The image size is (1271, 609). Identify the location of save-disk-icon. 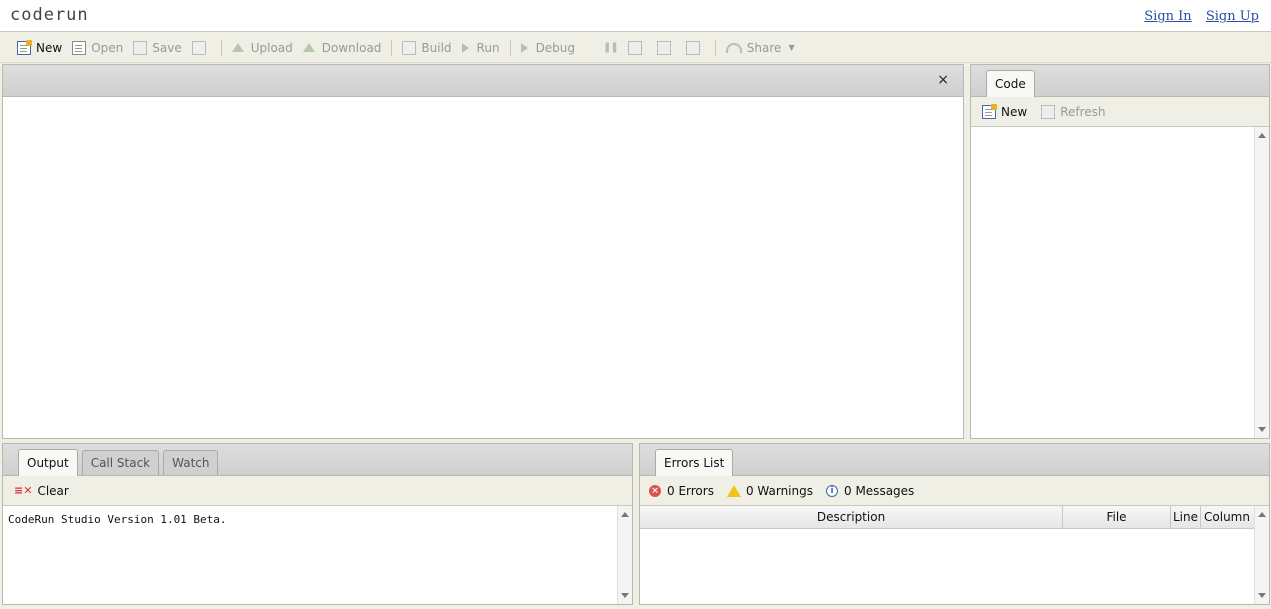
(140, 47).